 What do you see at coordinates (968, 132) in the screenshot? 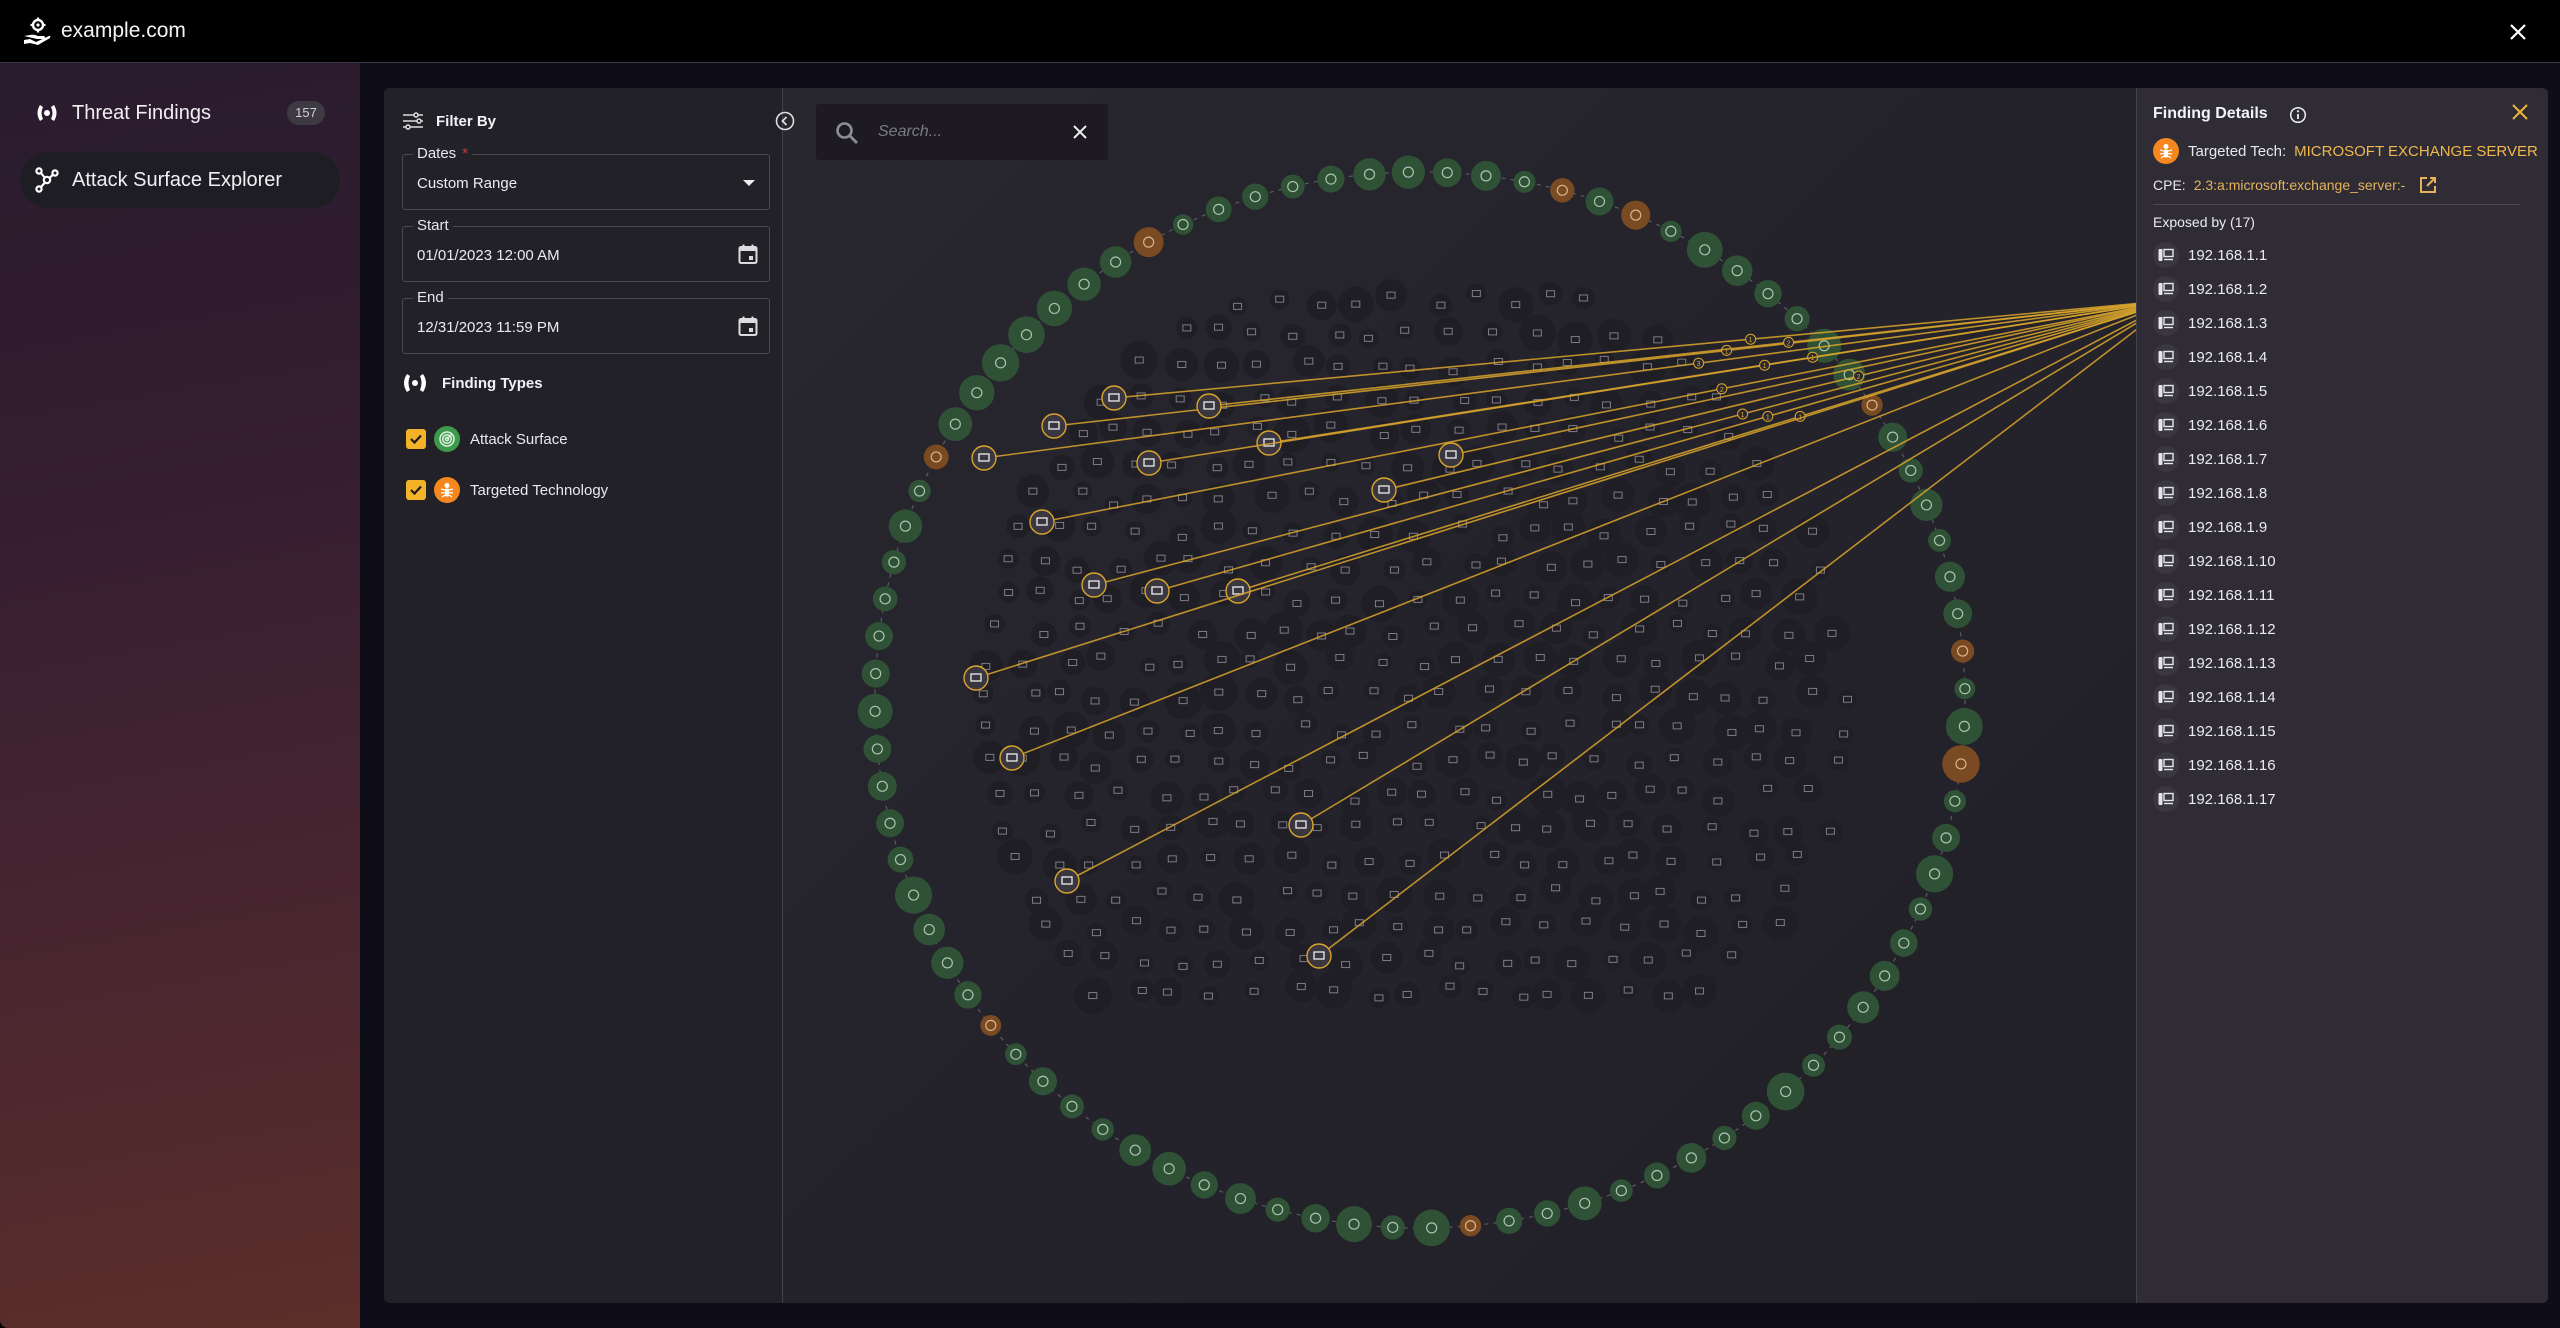
I see `search-input` at bounding box center [968, 132].